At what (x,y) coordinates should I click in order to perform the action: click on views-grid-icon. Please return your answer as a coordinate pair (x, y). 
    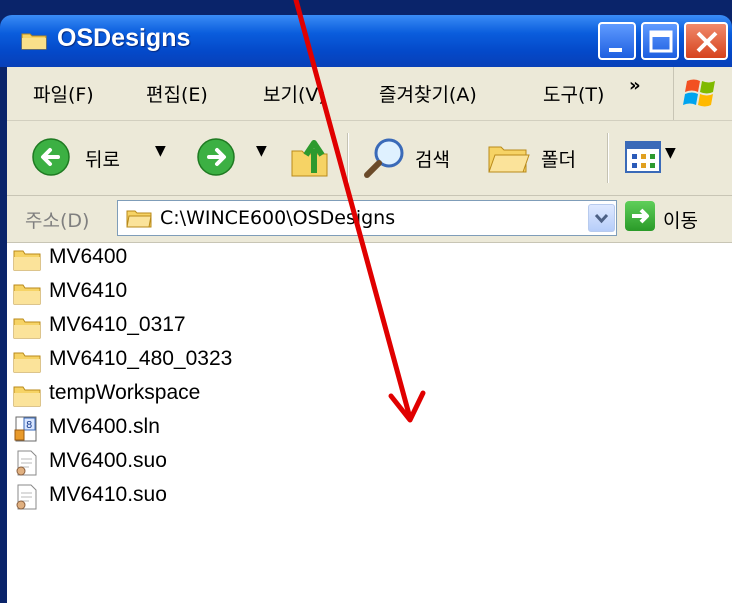
    Looking at the image, I should click on (643, 157).